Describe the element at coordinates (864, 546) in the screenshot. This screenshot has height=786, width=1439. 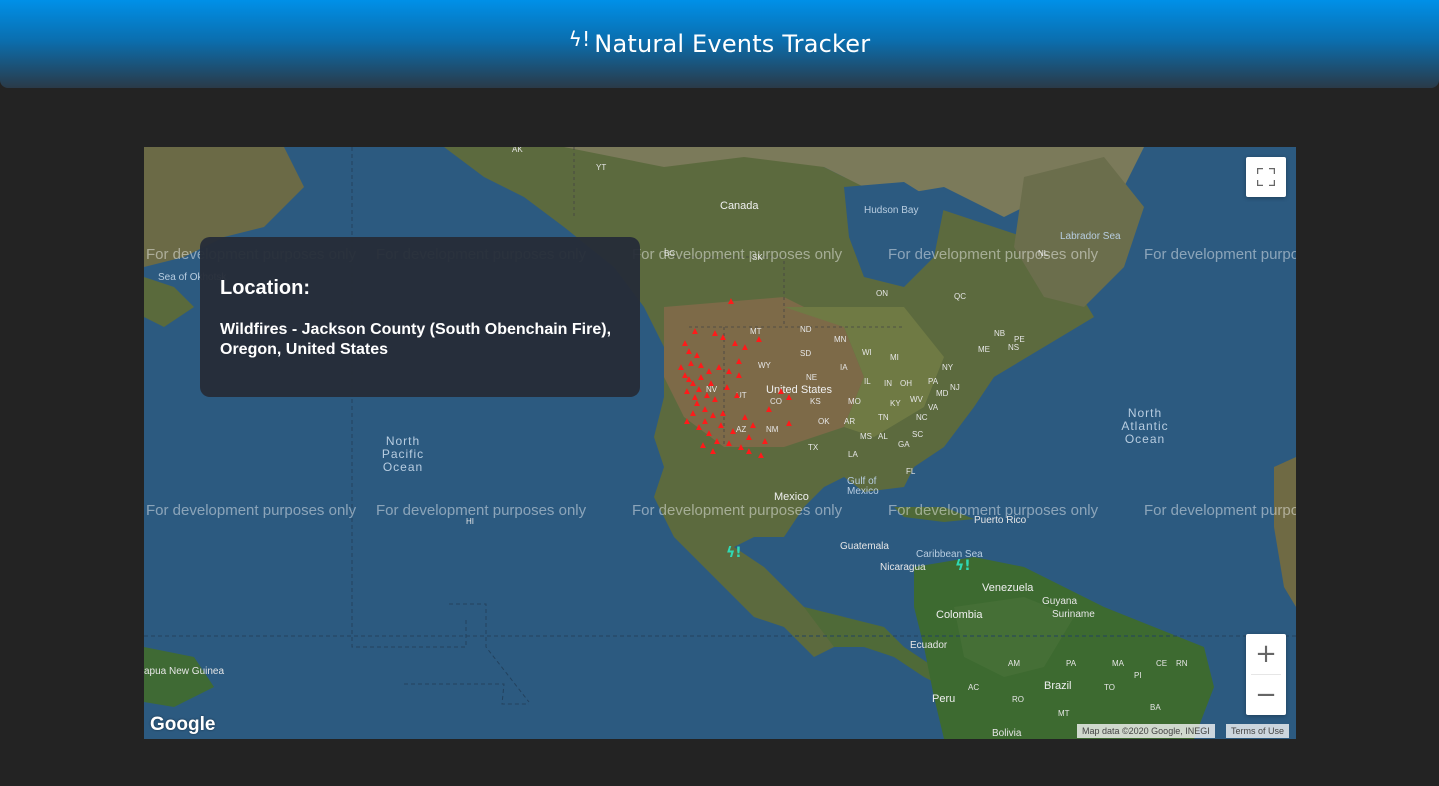
I see `map-label-guatemala: Guatemala` at that location.